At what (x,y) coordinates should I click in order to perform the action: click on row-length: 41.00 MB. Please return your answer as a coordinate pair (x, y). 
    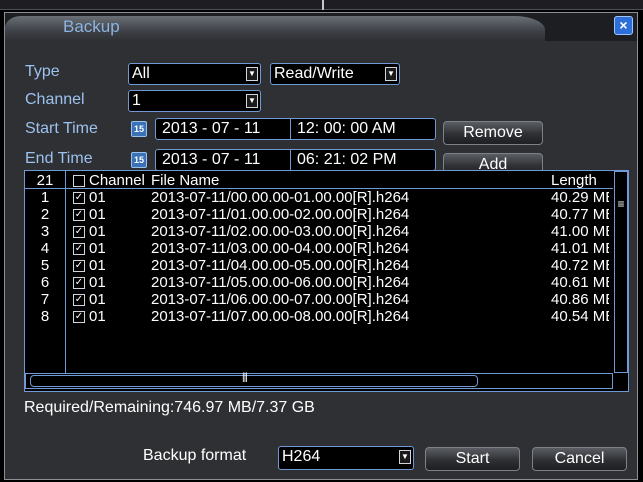
    Looking at the image, I should click on (580, 232).